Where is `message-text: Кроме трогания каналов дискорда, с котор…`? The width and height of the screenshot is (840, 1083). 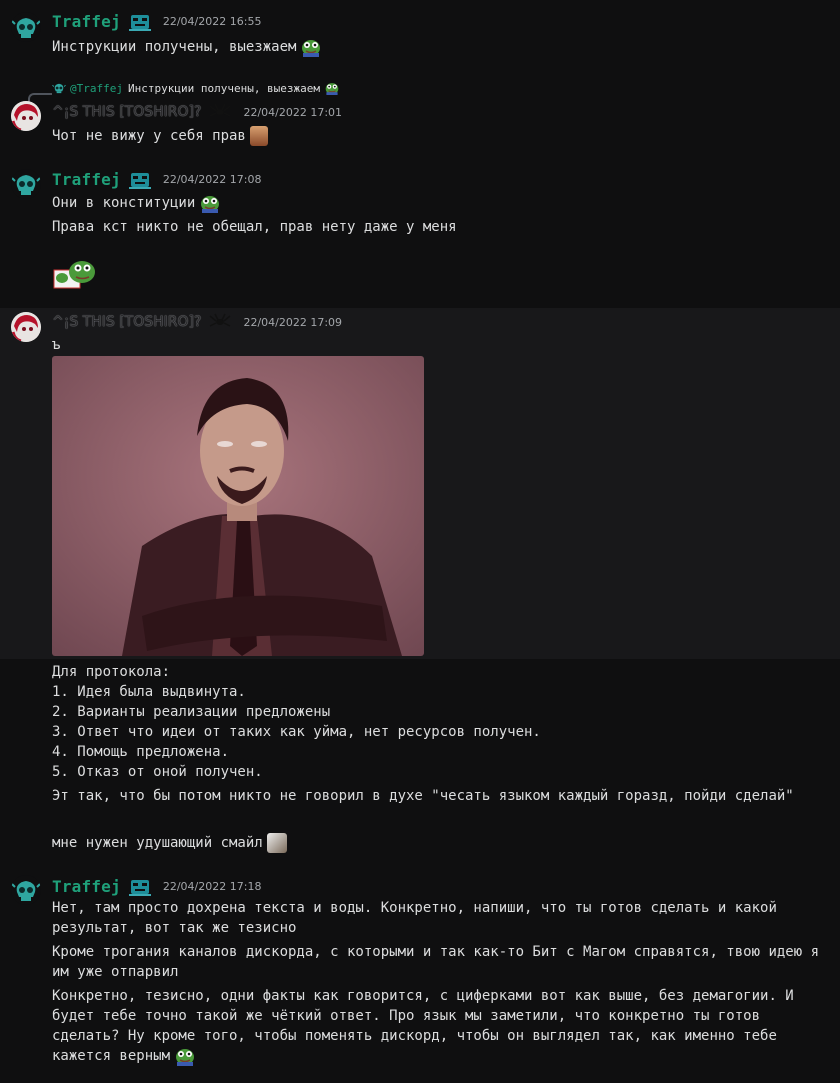
message-text: Кроме трогания каналов дискорда, с котор… is located at coordinates (436, 962).